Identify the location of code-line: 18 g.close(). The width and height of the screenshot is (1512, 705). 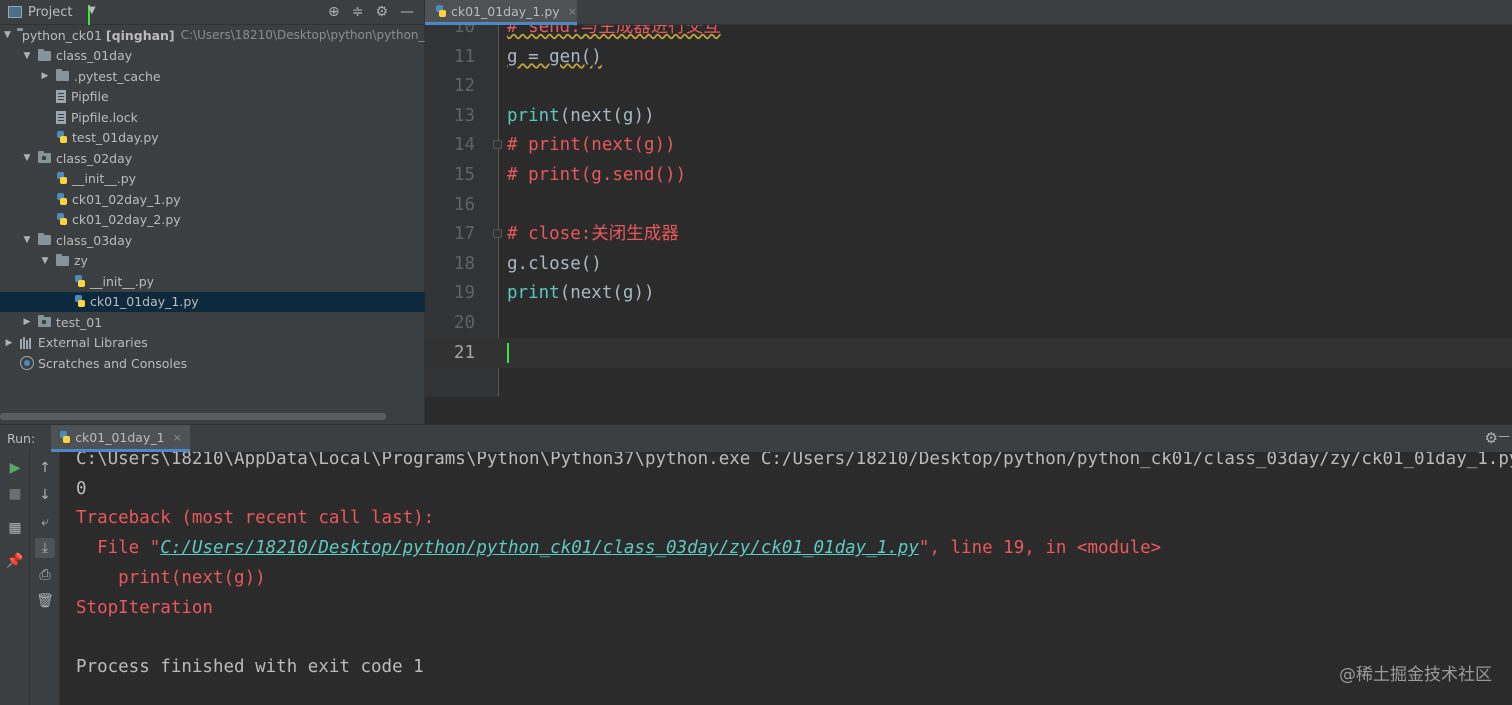
(968, 264).